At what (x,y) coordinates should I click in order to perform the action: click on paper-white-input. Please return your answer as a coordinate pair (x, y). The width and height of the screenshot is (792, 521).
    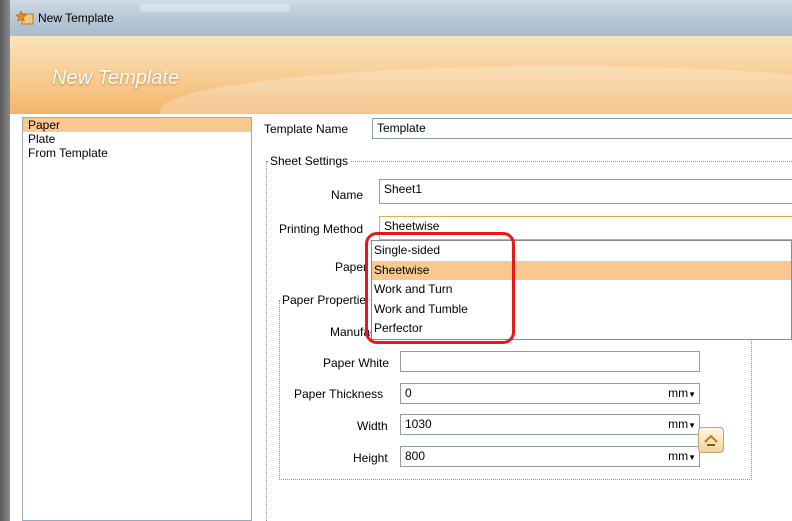
    Looking at the image, I should click on (550, 361).